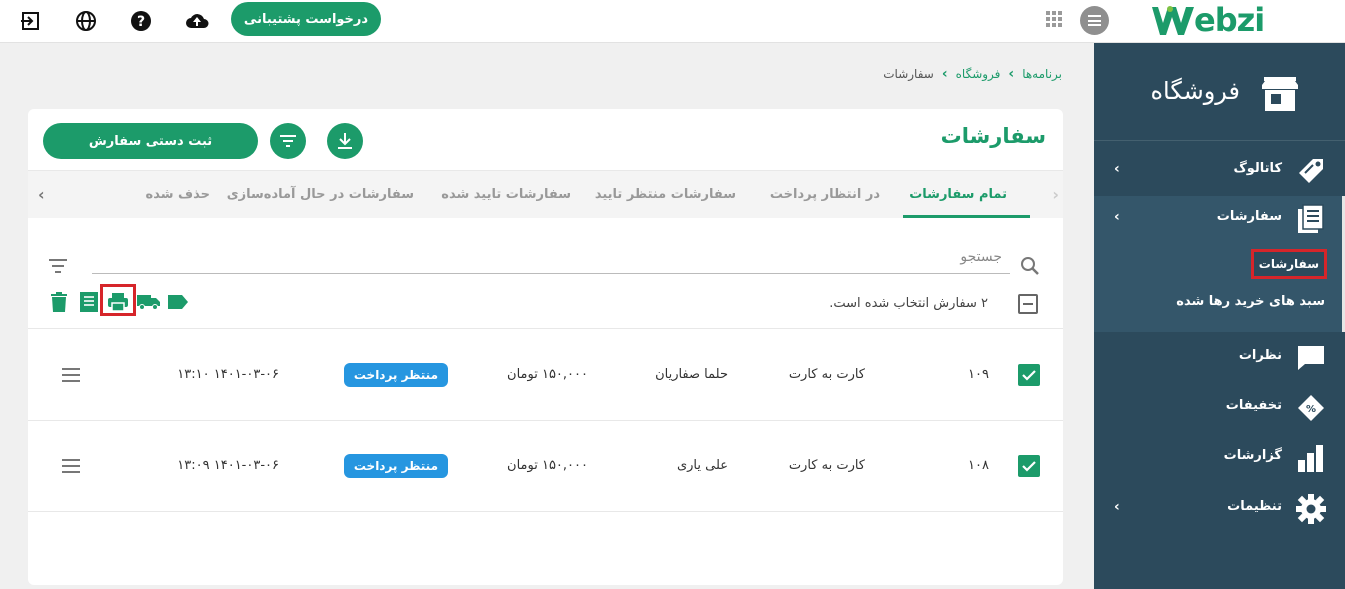  Describe the element at coordinates (993, 136) in the screenshot. I see `page-title: سفارشات` at that location.